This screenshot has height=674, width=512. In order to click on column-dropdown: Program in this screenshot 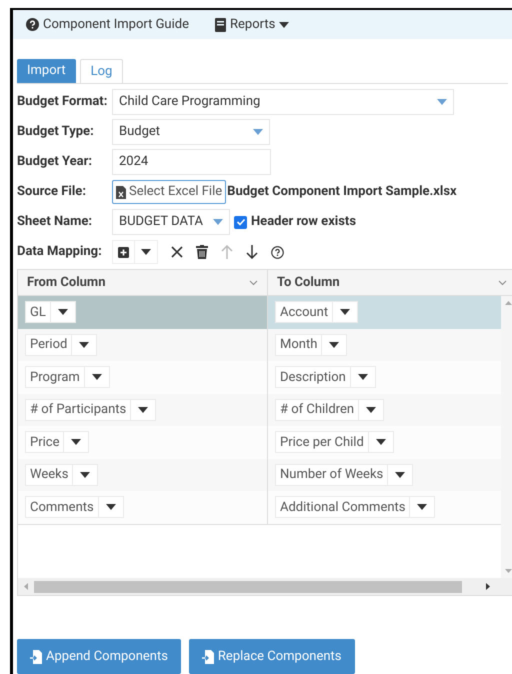, I will do `click(67, 377)`.